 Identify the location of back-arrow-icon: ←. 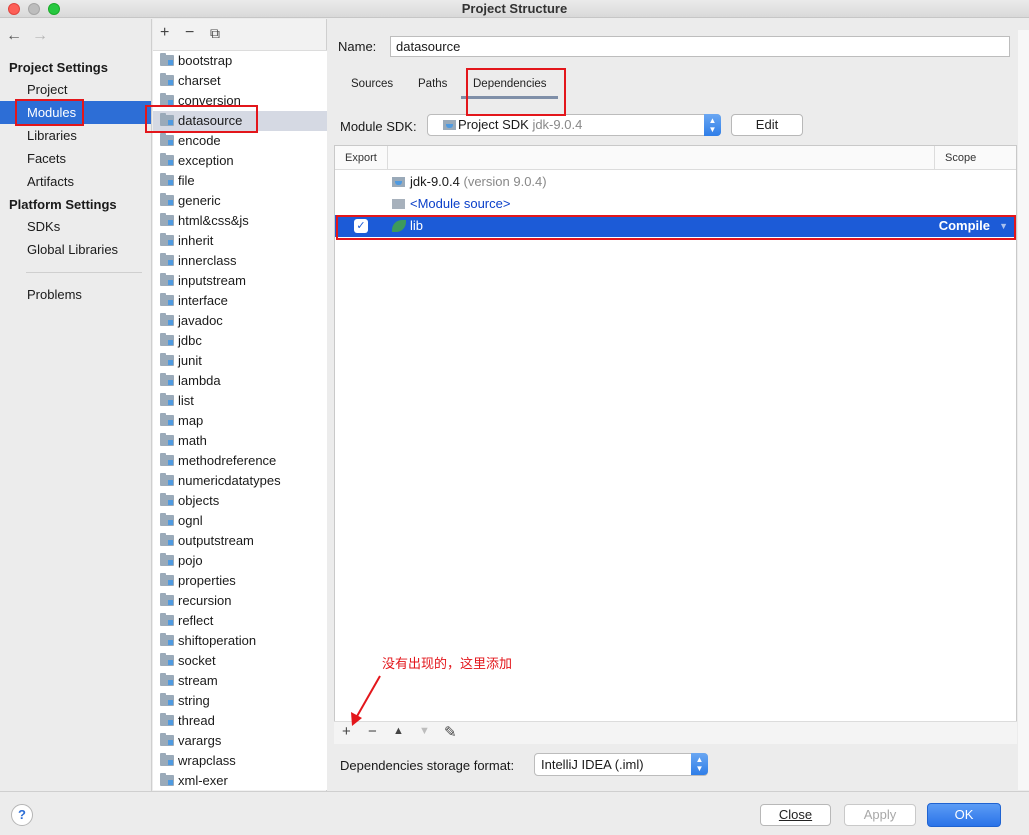
(19, 36).